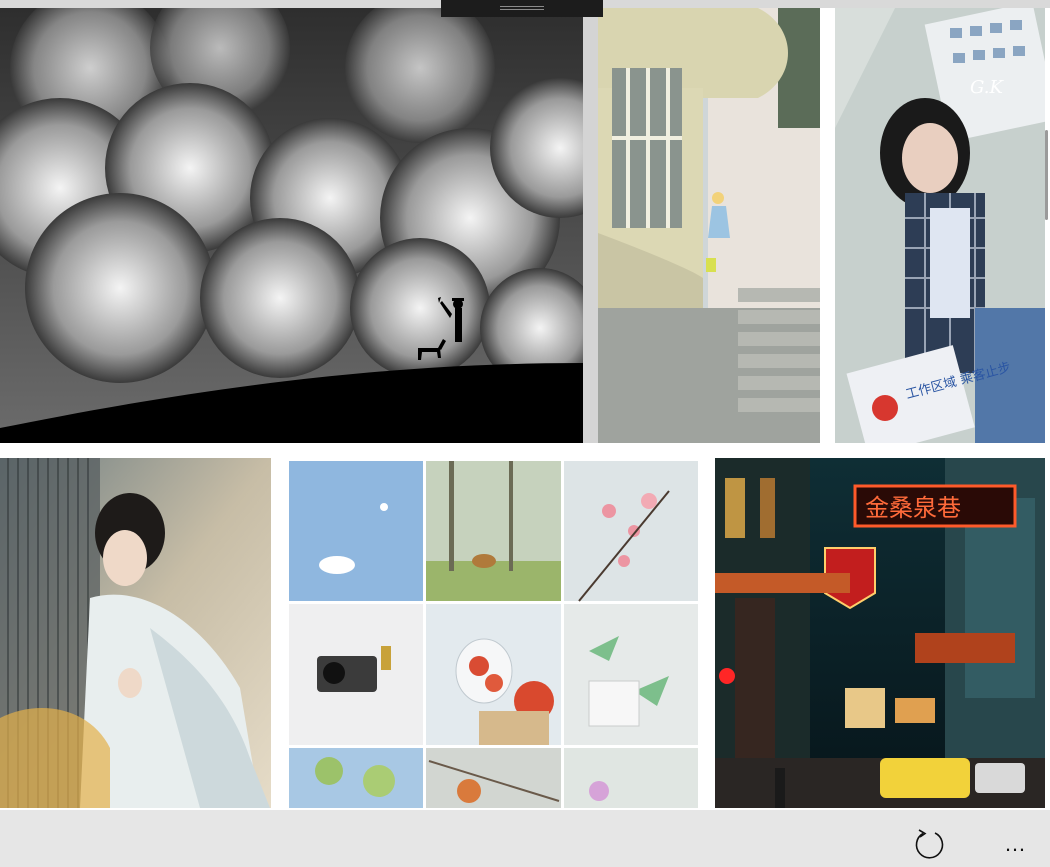 The image size is (1050, 867). Describe the element at coordinates (987, 87) in the screenshot. I see `watermark-text: G.K` at that location.